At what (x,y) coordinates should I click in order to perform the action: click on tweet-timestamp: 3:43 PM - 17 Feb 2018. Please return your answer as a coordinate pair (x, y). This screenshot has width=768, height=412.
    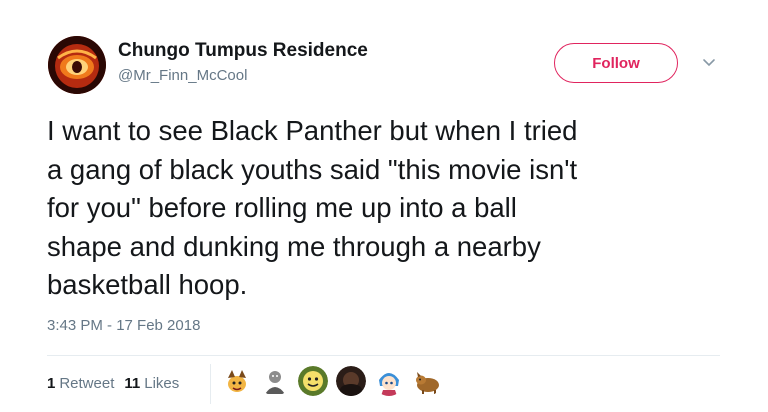
    Looking at the image, I should click on (123, 325).